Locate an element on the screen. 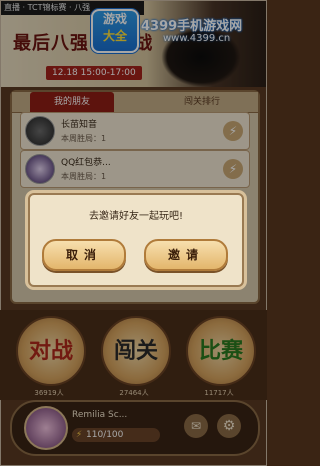 Image resolution: width=320 pixels, height=466 pixels. invite-button: 邀请 is located at coordinates (186, 255).